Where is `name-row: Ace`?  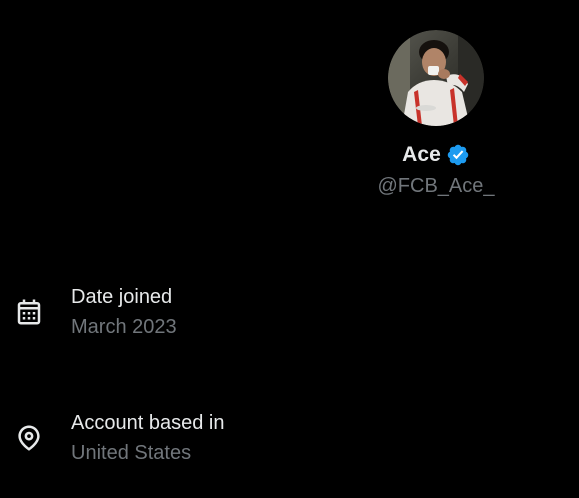 name-row: Ace is located at coordinates (436, 155).